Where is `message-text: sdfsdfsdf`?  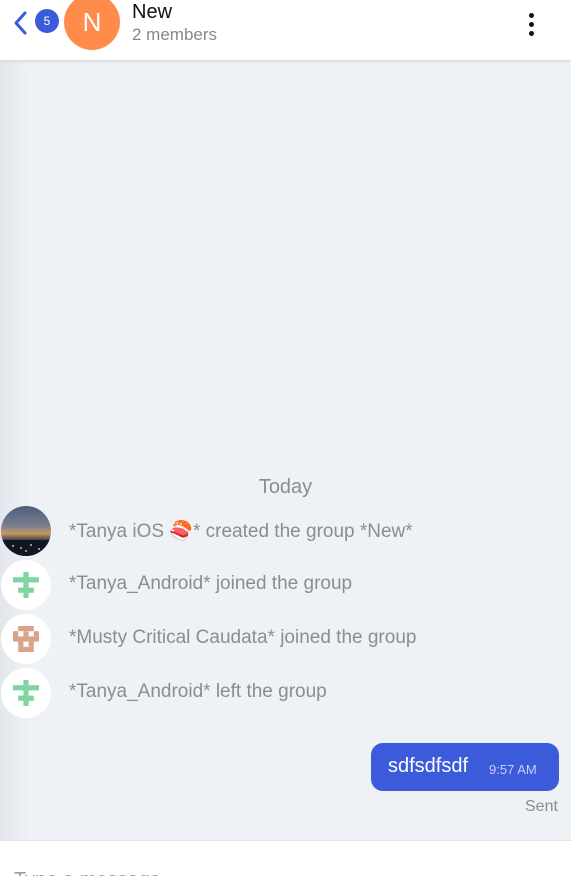 message-text: sdfsdfsdf is located at coordinates (428, 766).